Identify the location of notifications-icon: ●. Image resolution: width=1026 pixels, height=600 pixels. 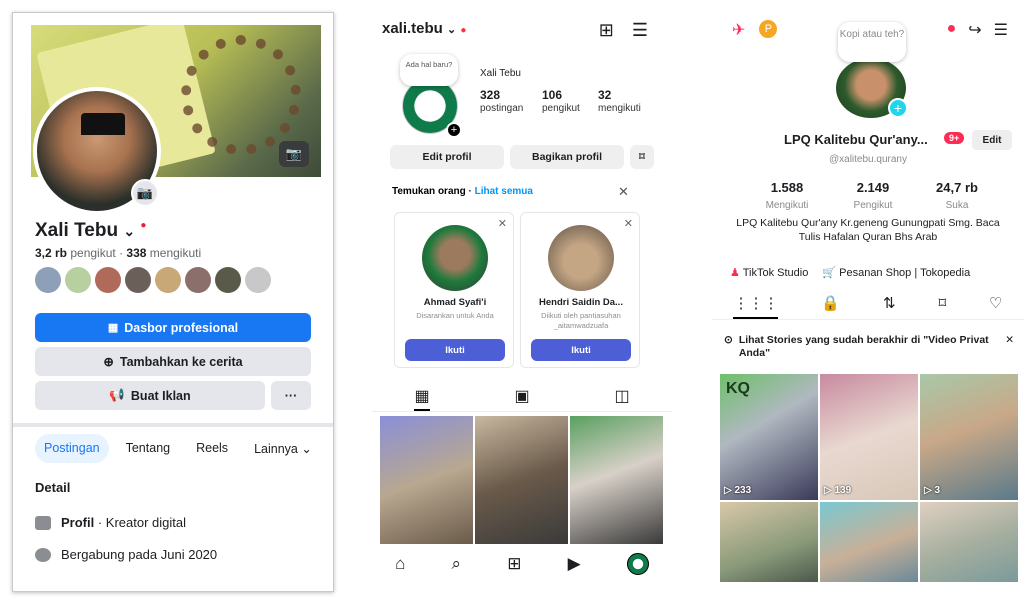
(952, 30).